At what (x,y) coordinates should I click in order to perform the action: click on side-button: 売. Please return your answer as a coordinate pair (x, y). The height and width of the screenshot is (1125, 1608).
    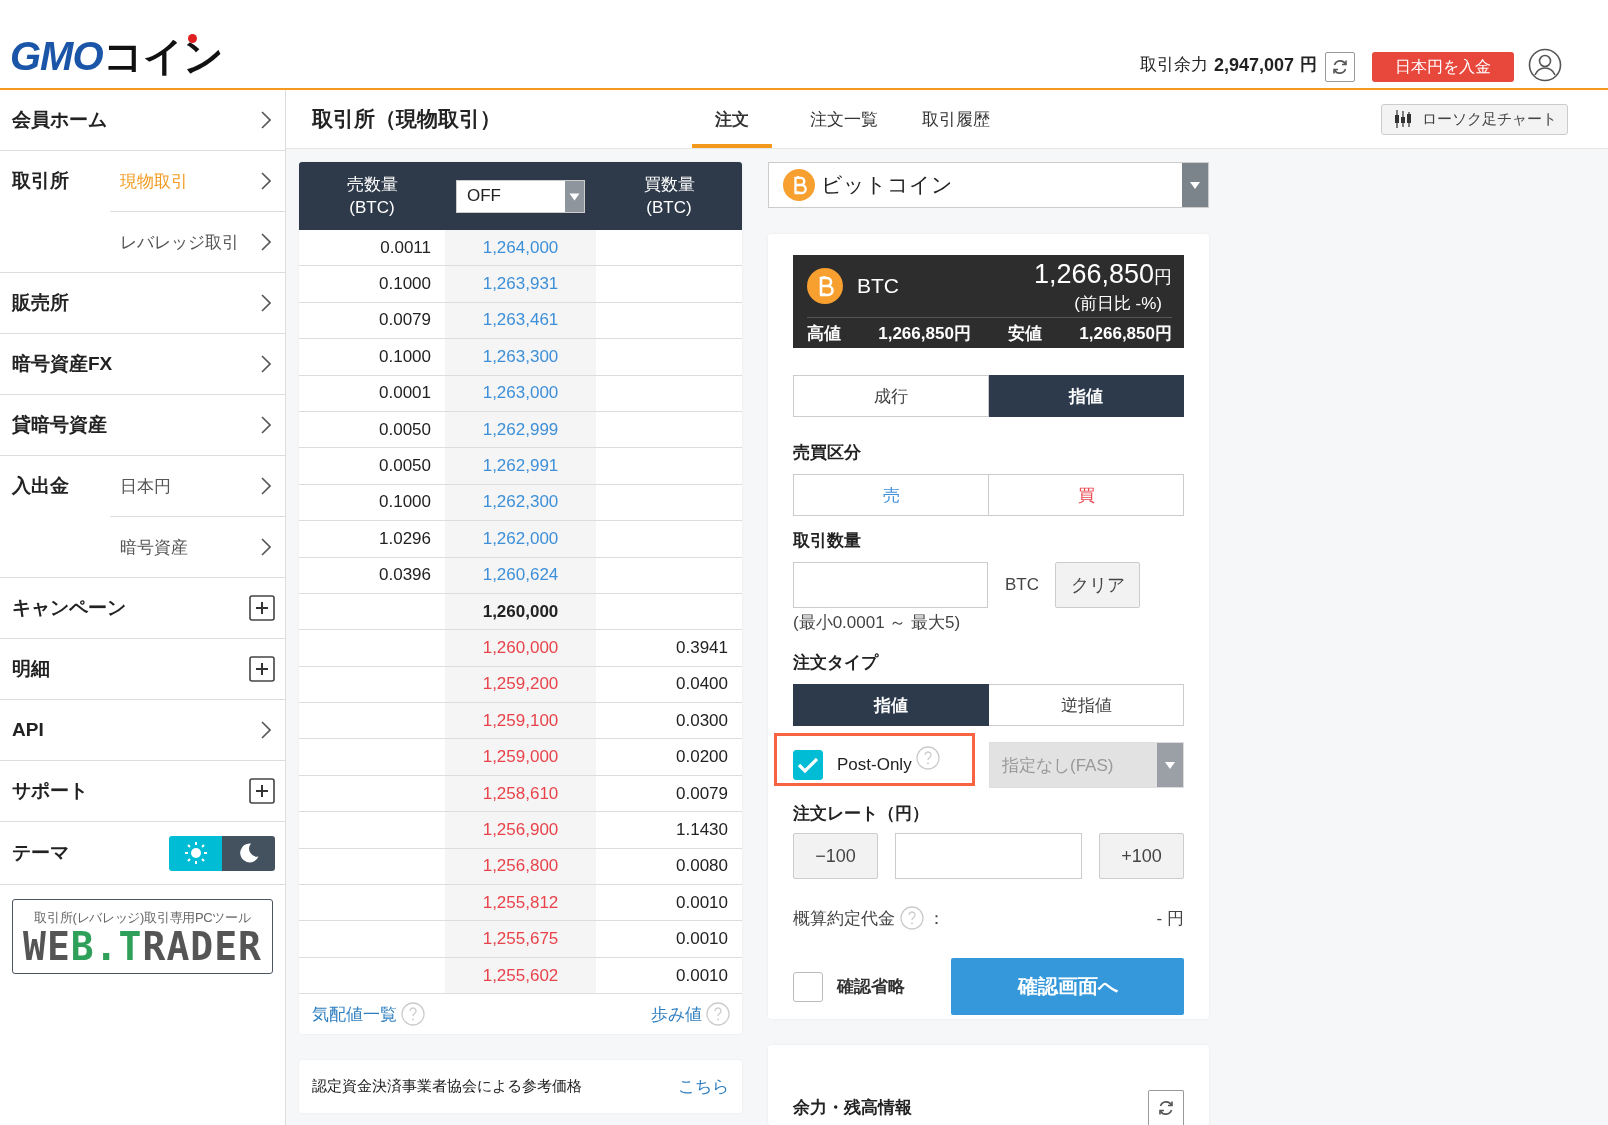
    Looking at the image, I should click on (891, 495).